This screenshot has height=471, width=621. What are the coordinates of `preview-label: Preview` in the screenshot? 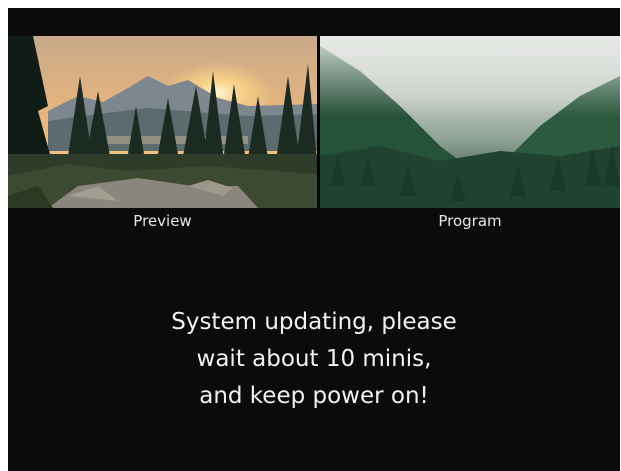 It's located at (162, 221).